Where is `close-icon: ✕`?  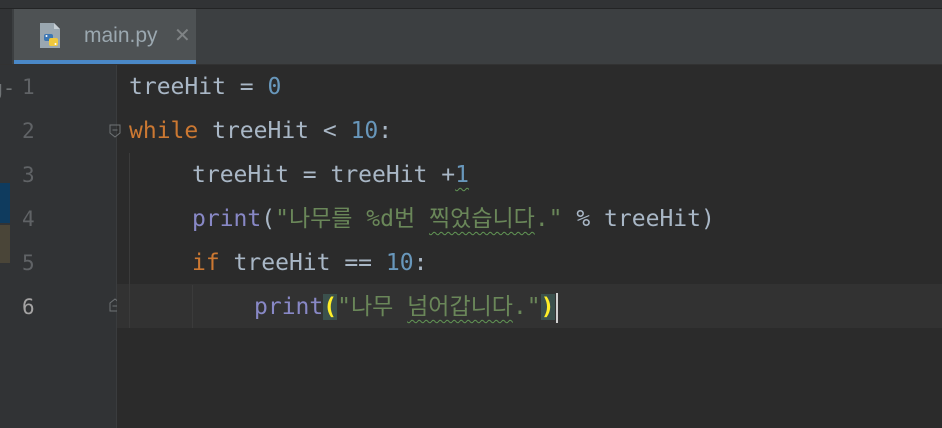
close-icon: ✕ is located at coordinates (182, 35).